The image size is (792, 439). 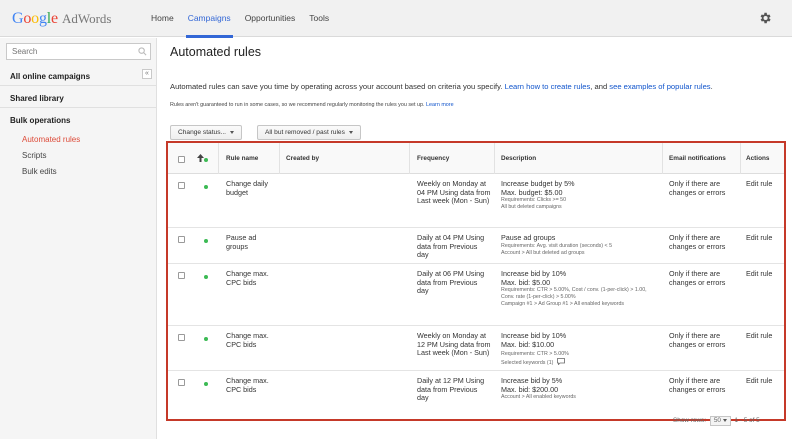 I want to click on sidebar-item-all-campaigns: All online campaigns, so click(x=78, y=75).